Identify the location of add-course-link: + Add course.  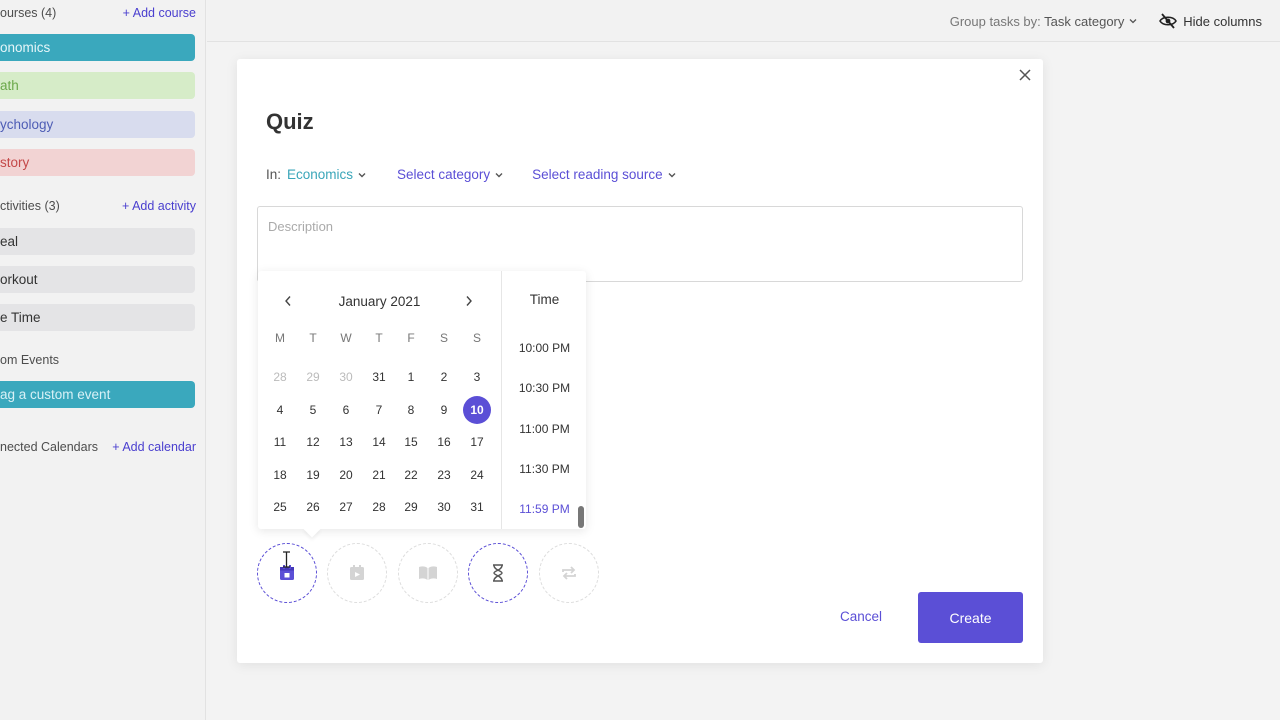
(159, 13).